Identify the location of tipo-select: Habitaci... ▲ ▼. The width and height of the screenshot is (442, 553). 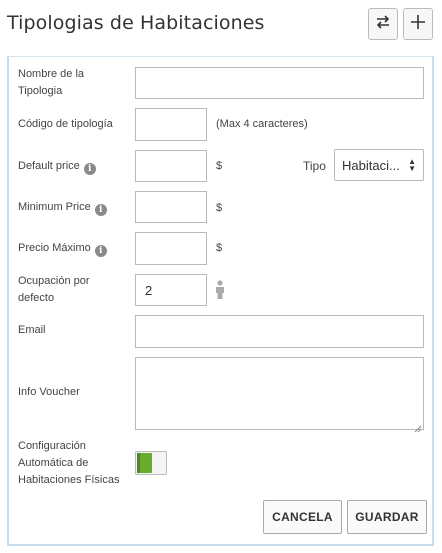
(379, 165).